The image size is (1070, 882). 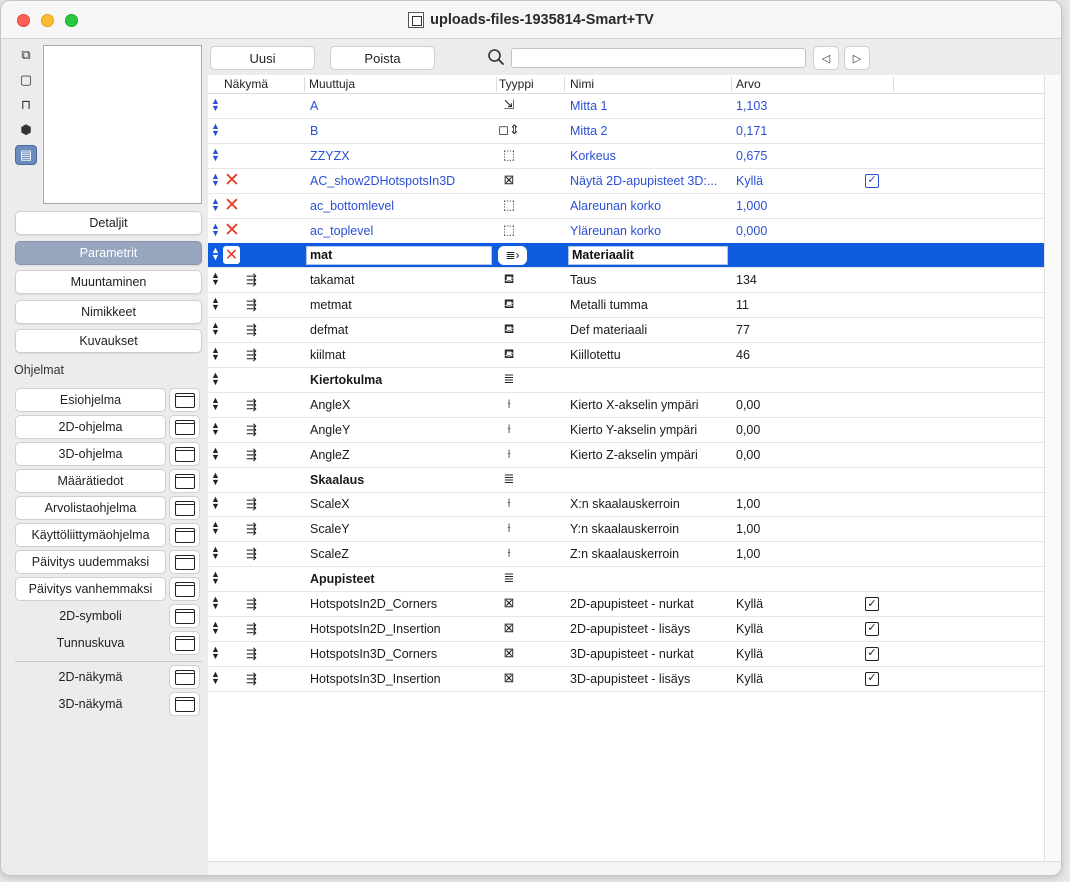 What do you see at coordinates (402, 380) in the screenshot?
I see `variable-cell: Kiertokulma` at bounding box center [402, 380].